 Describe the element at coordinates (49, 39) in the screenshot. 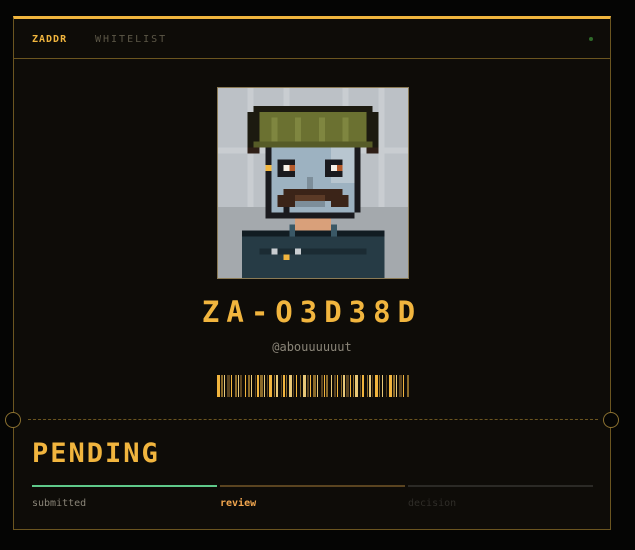

I see `brand-logo: ZADDR` at that location.